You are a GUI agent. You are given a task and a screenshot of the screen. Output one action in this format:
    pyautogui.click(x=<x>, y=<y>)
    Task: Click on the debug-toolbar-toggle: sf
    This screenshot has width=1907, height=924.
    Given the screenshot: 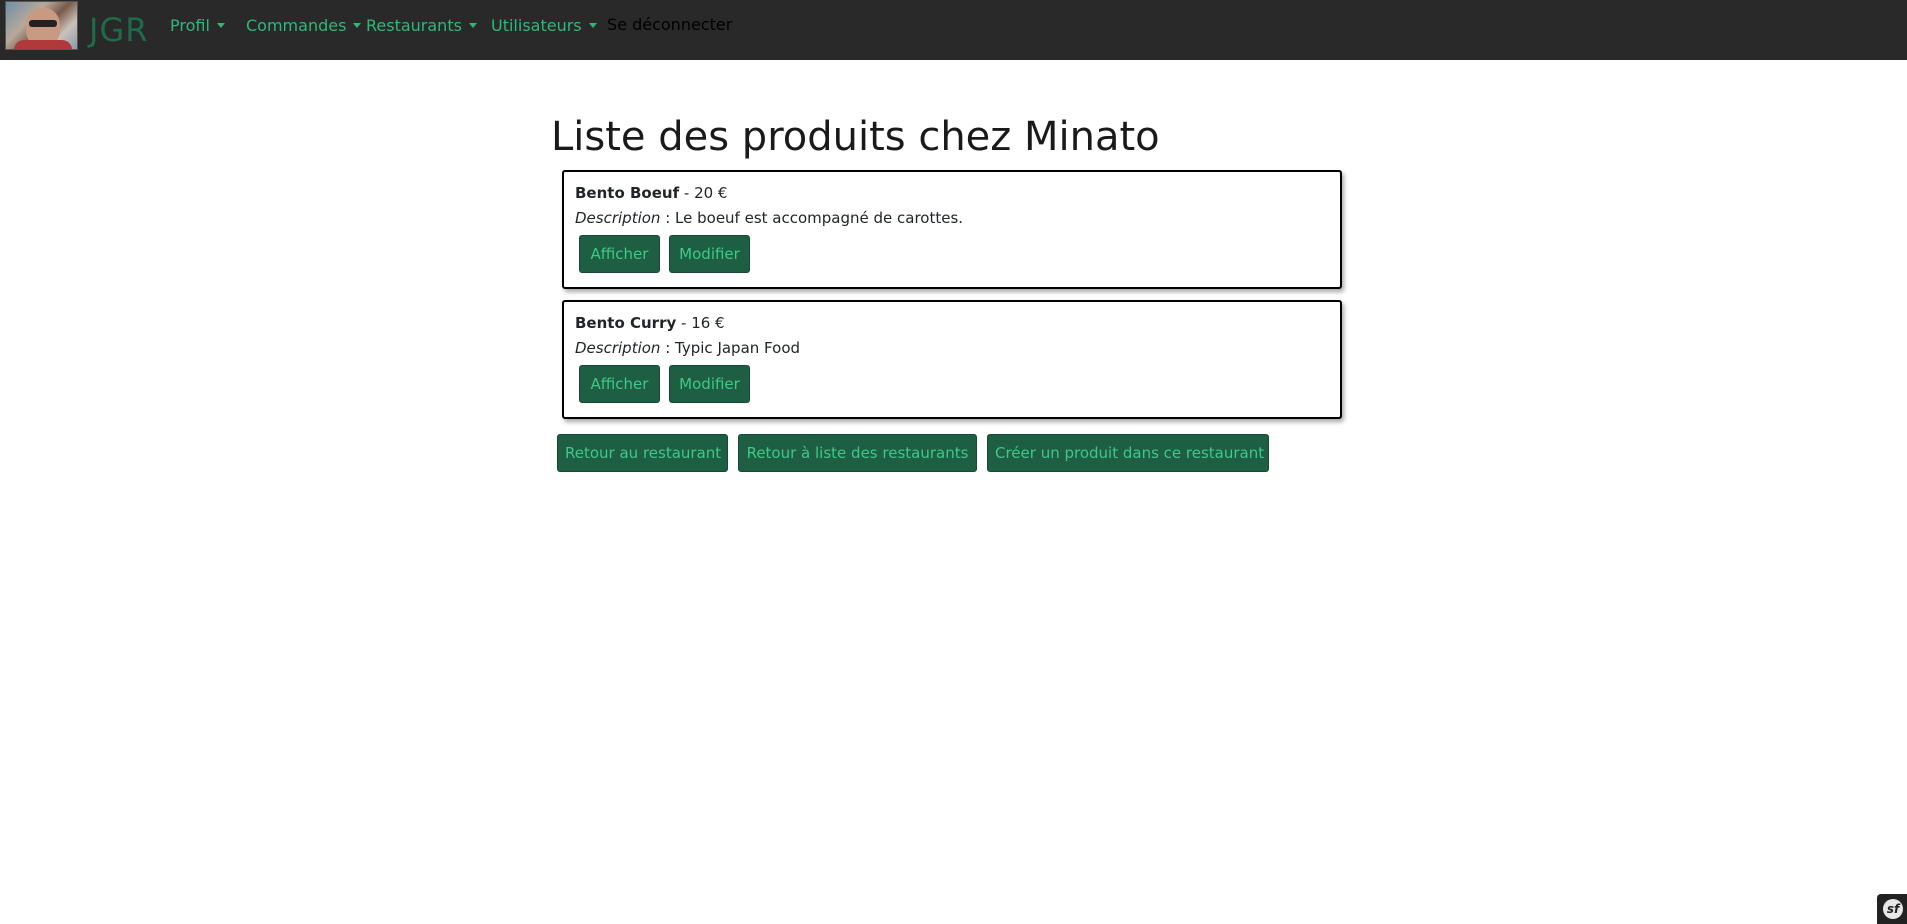 What is the action you would take?
    pyautogui.click(x=1892, y=909)
    